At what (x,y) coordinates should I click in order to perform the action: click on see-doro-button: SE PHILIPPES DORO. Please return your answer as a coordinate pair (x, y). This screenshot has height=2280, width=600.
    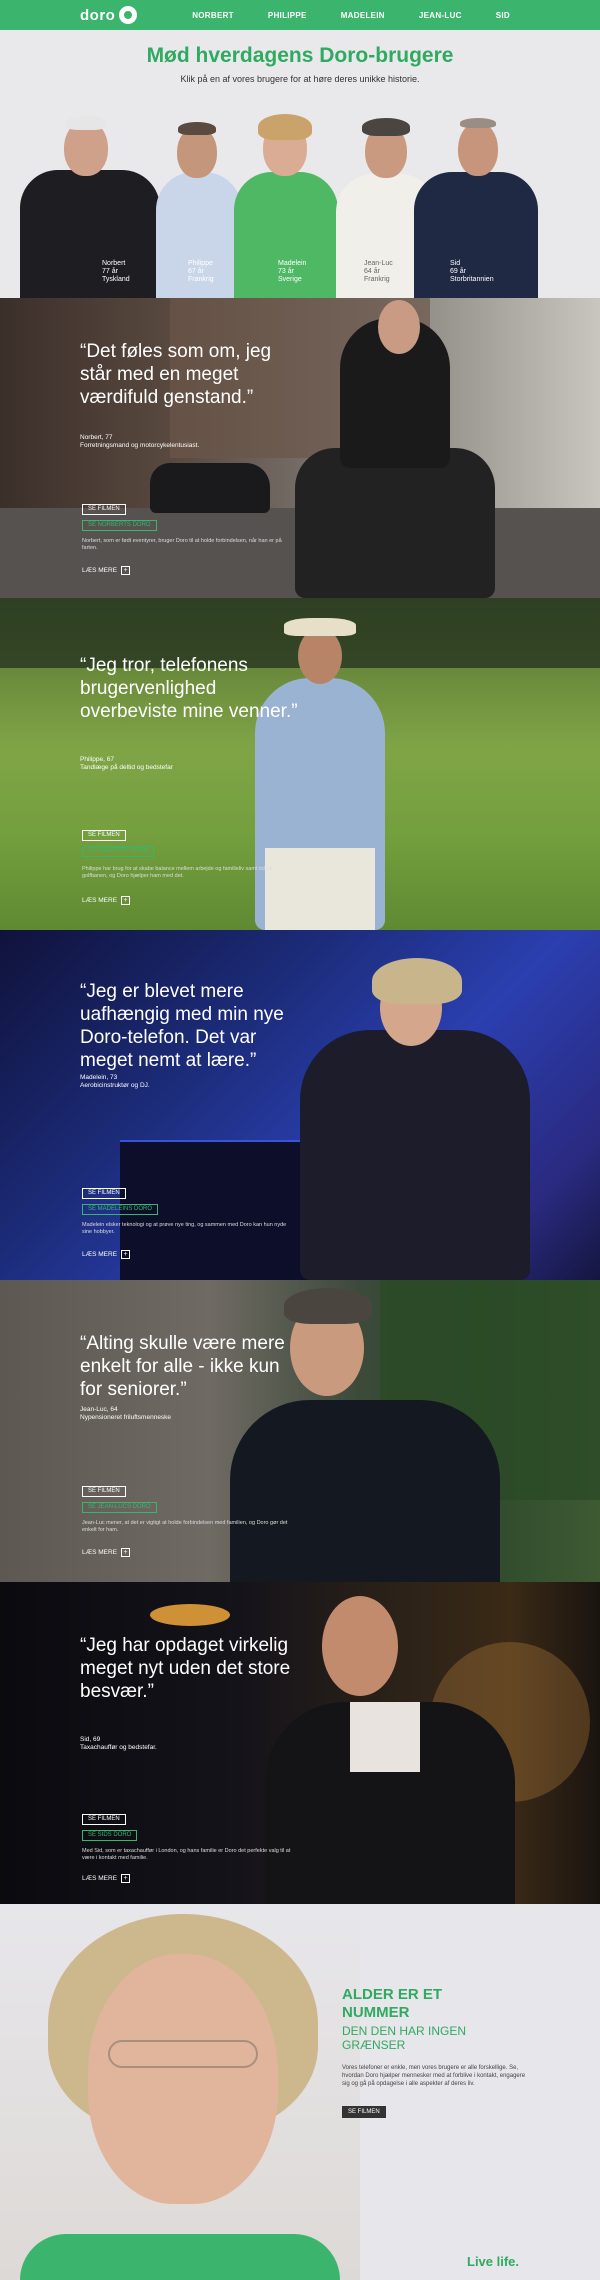
    Looking at the image, I should click on (118, 851).